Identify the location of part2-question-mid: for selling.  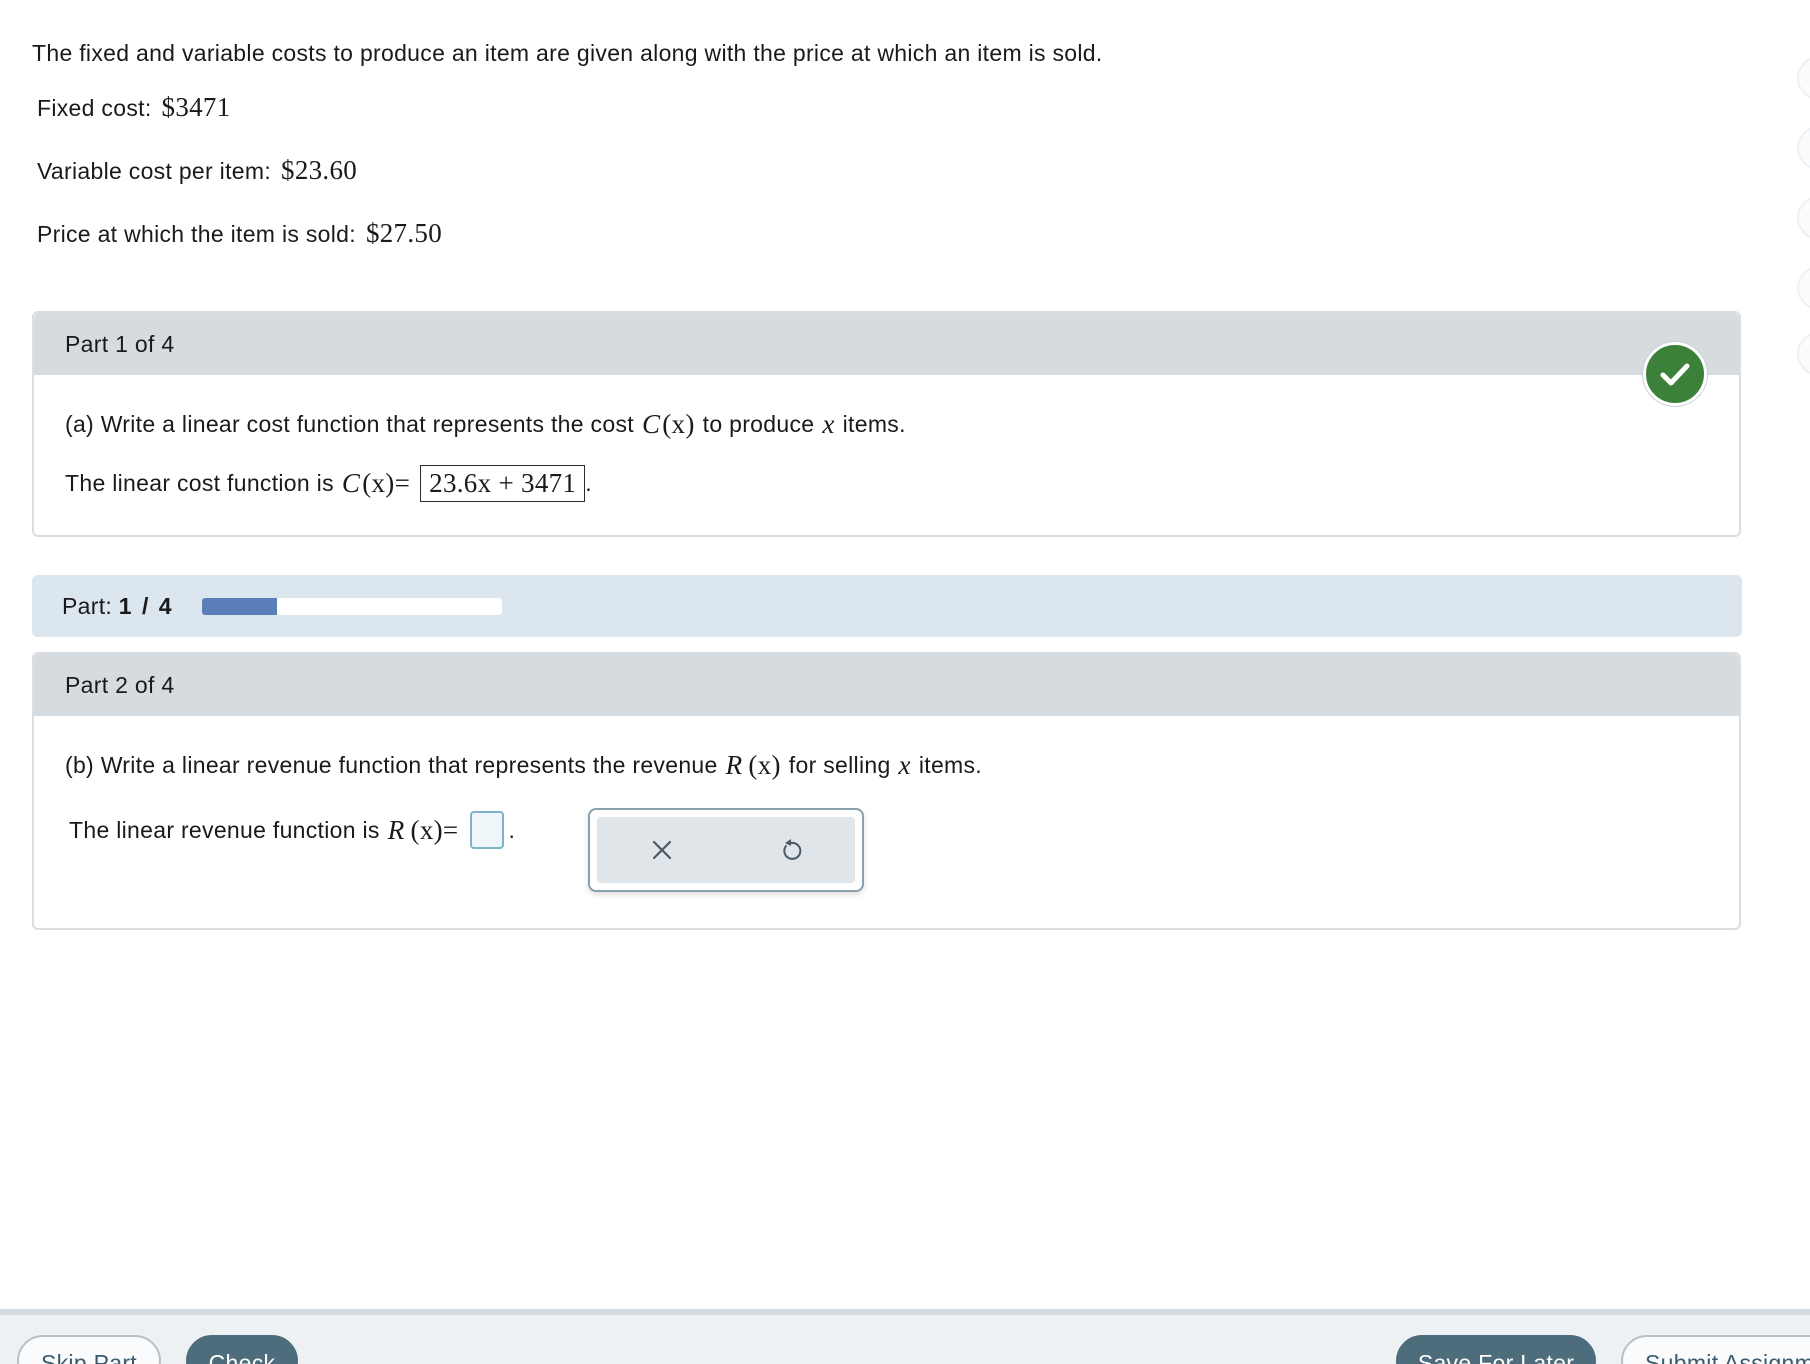
(839, 765).